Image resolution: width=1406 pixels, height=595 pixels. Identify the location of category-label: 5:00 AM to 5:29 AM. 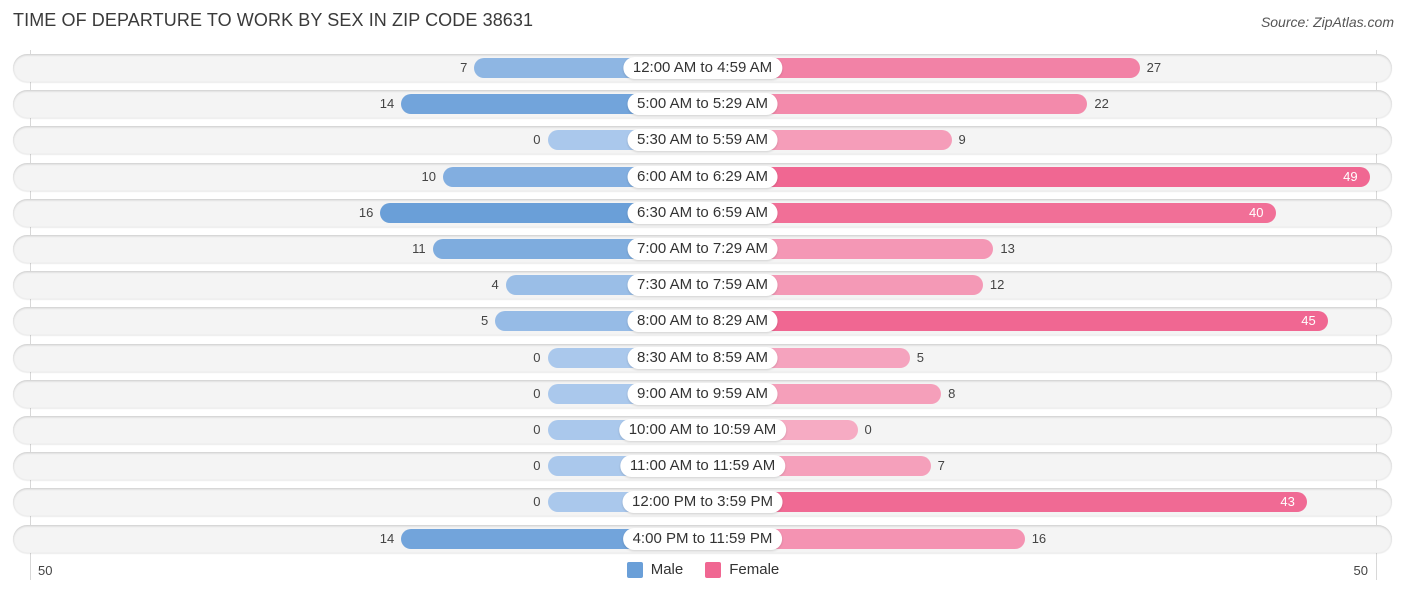
(702, 104).